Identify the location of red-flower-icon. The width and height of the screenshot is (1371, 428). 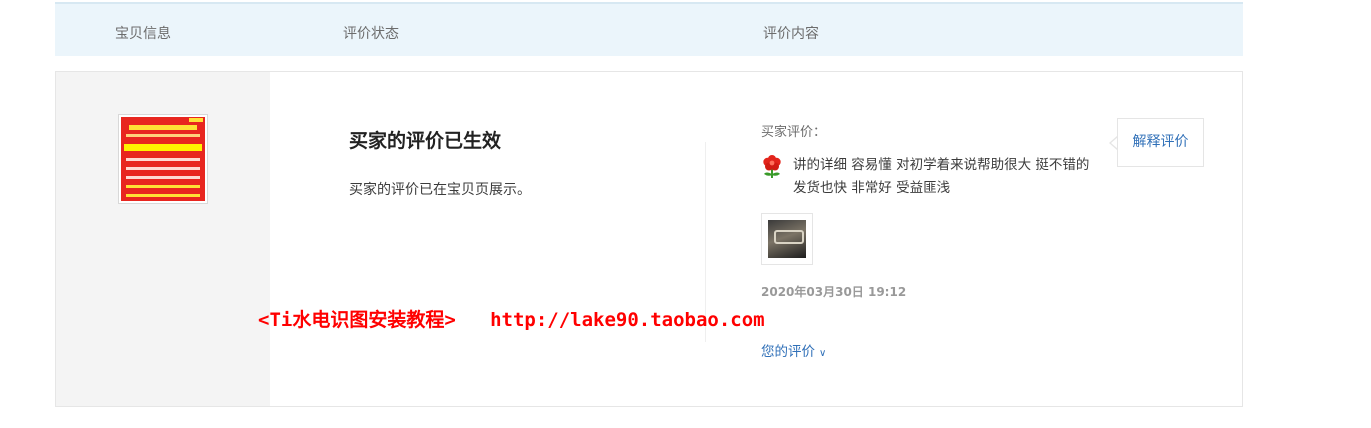
(772, 166).